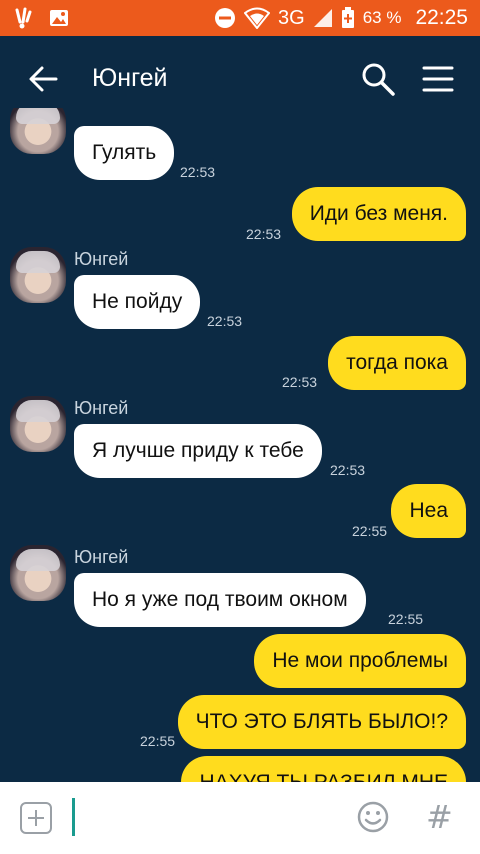  I want to click on outgoing-message: НАХУЯ ТЫ РАЗБИЛ МНЕ, so click(323, 769).